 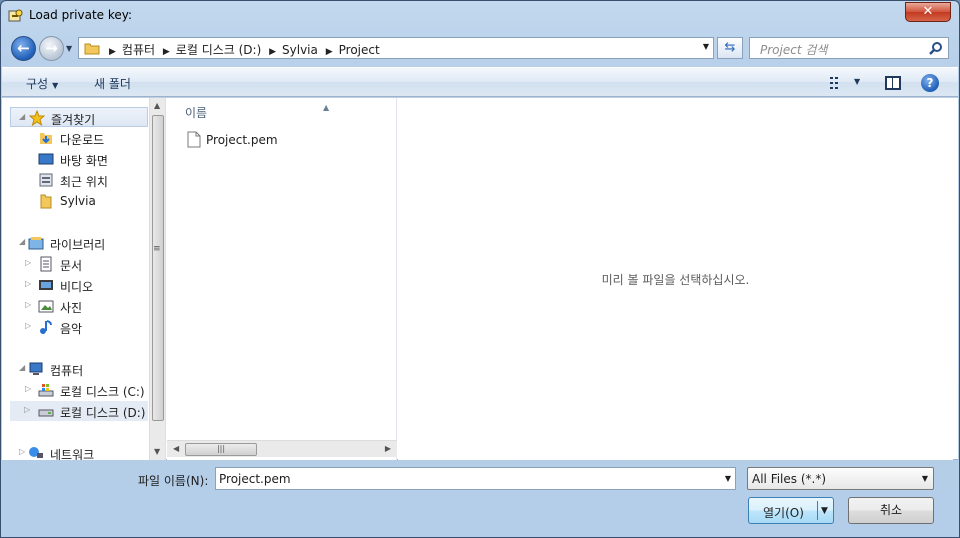 I want to click on open-dropdown-icon: ▼, so click(x=824, y=511).